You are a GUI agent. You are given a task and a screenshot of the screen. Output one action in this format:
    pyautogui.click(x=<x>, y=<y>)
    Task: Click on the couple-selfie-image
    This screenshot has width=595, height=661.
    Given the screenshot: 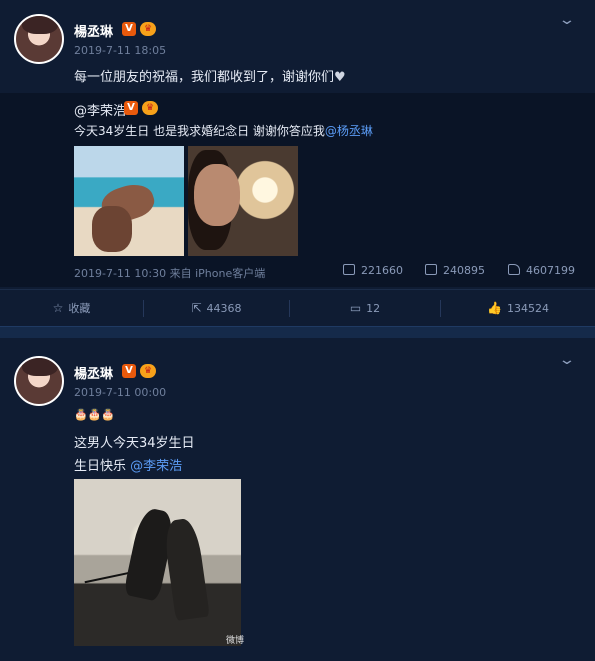 What is the action you would take?
    pyautogui.click(x=243, y=201)
    